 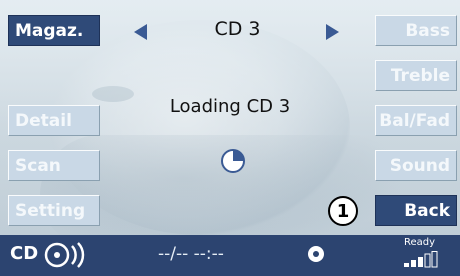 I want to click on record-dot-icon, so click(x=316, y=254).